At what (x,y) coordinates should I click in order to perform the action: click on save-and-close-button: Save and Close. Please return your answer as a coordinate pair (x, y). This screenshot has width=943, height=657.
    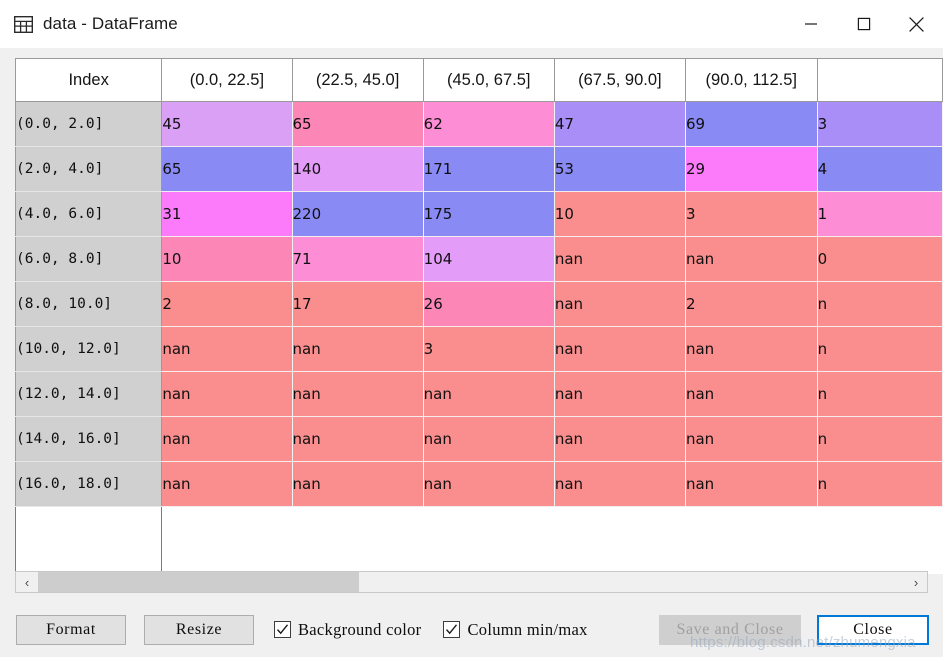
    Looking at the image, I should click on (730, 629).